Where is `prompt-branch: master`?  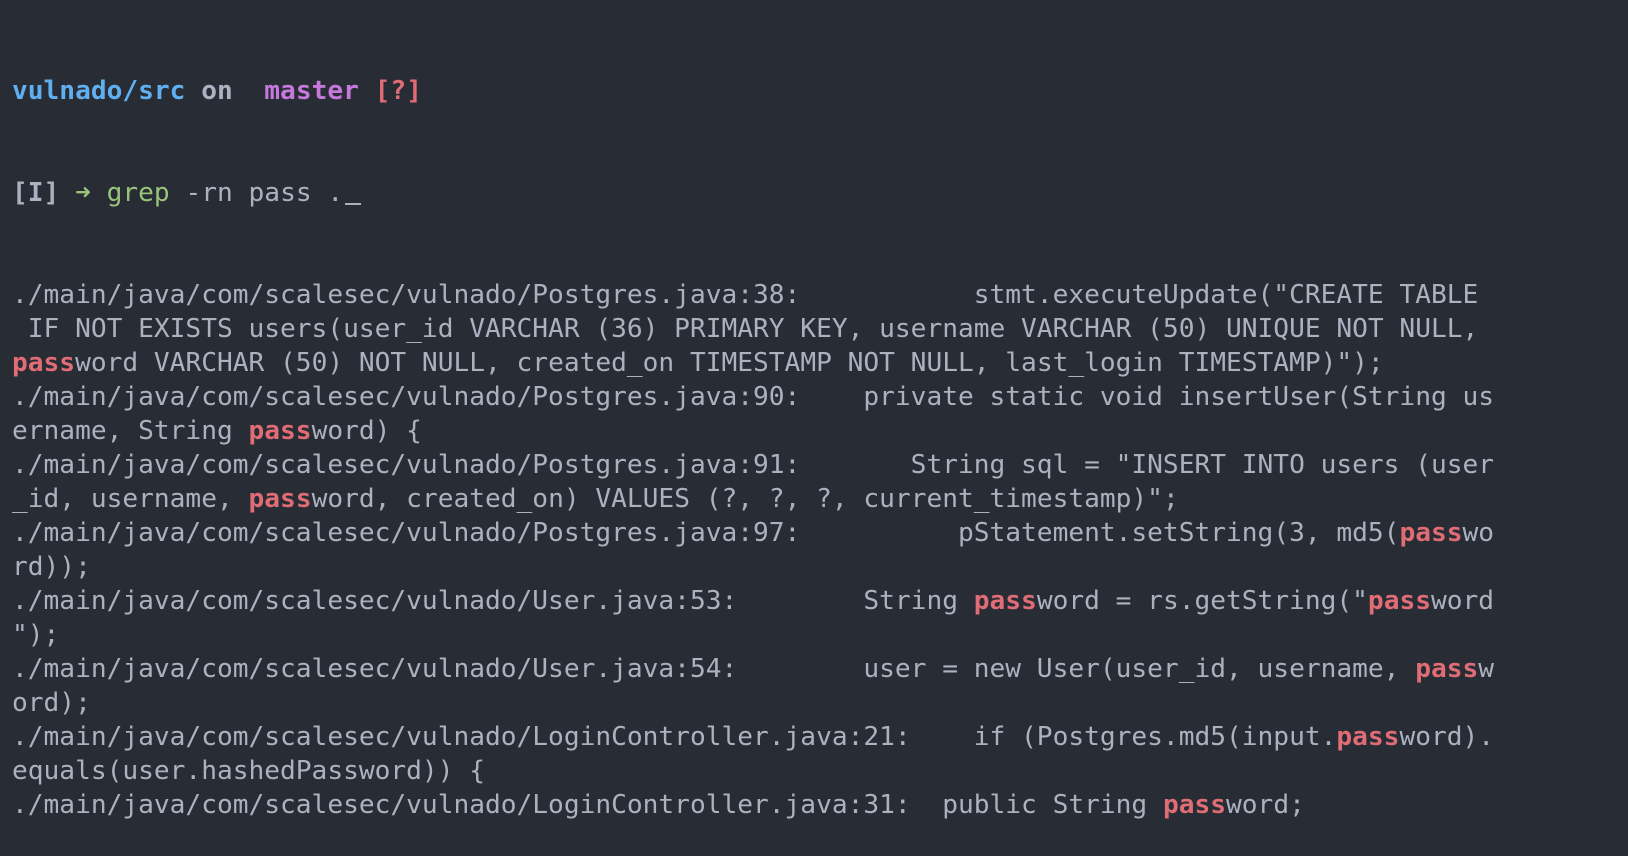
prompt-branch: master is located at coordinates (311, 91).